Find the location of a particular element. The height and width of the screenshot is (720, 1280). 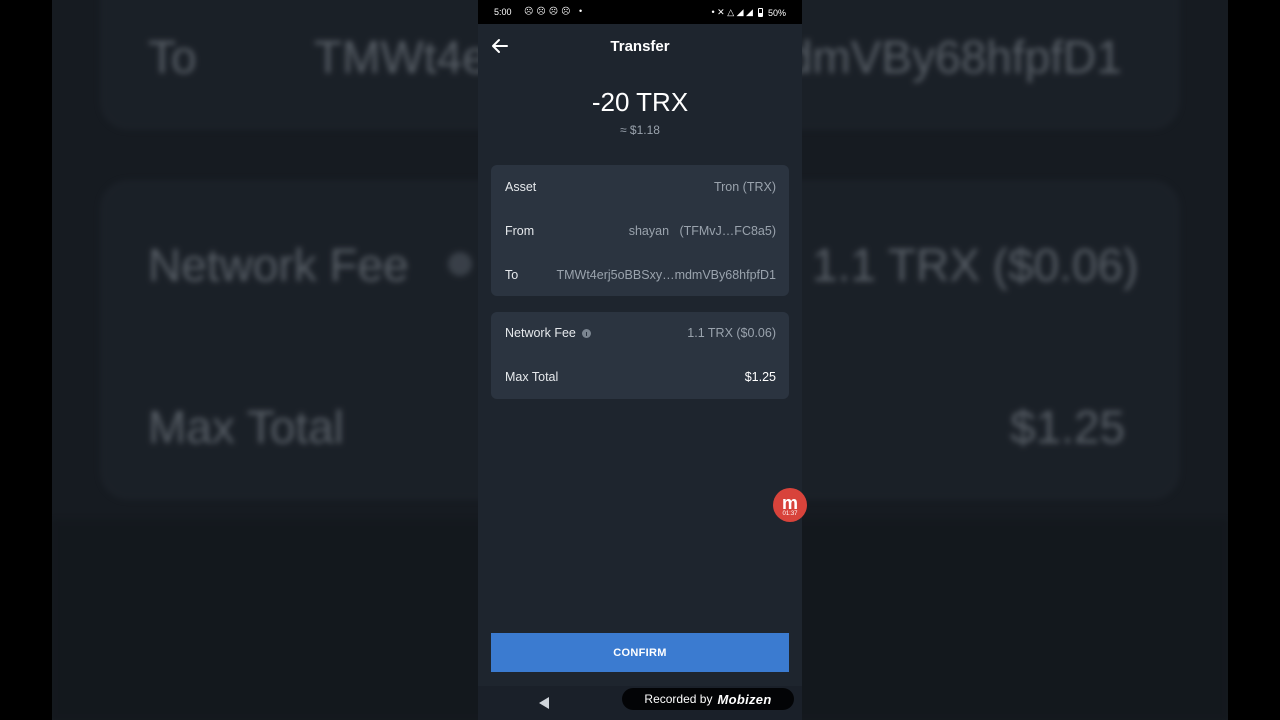

transfer-fiat-value: ≈ $1.18 is located at coordinates (640, 130).